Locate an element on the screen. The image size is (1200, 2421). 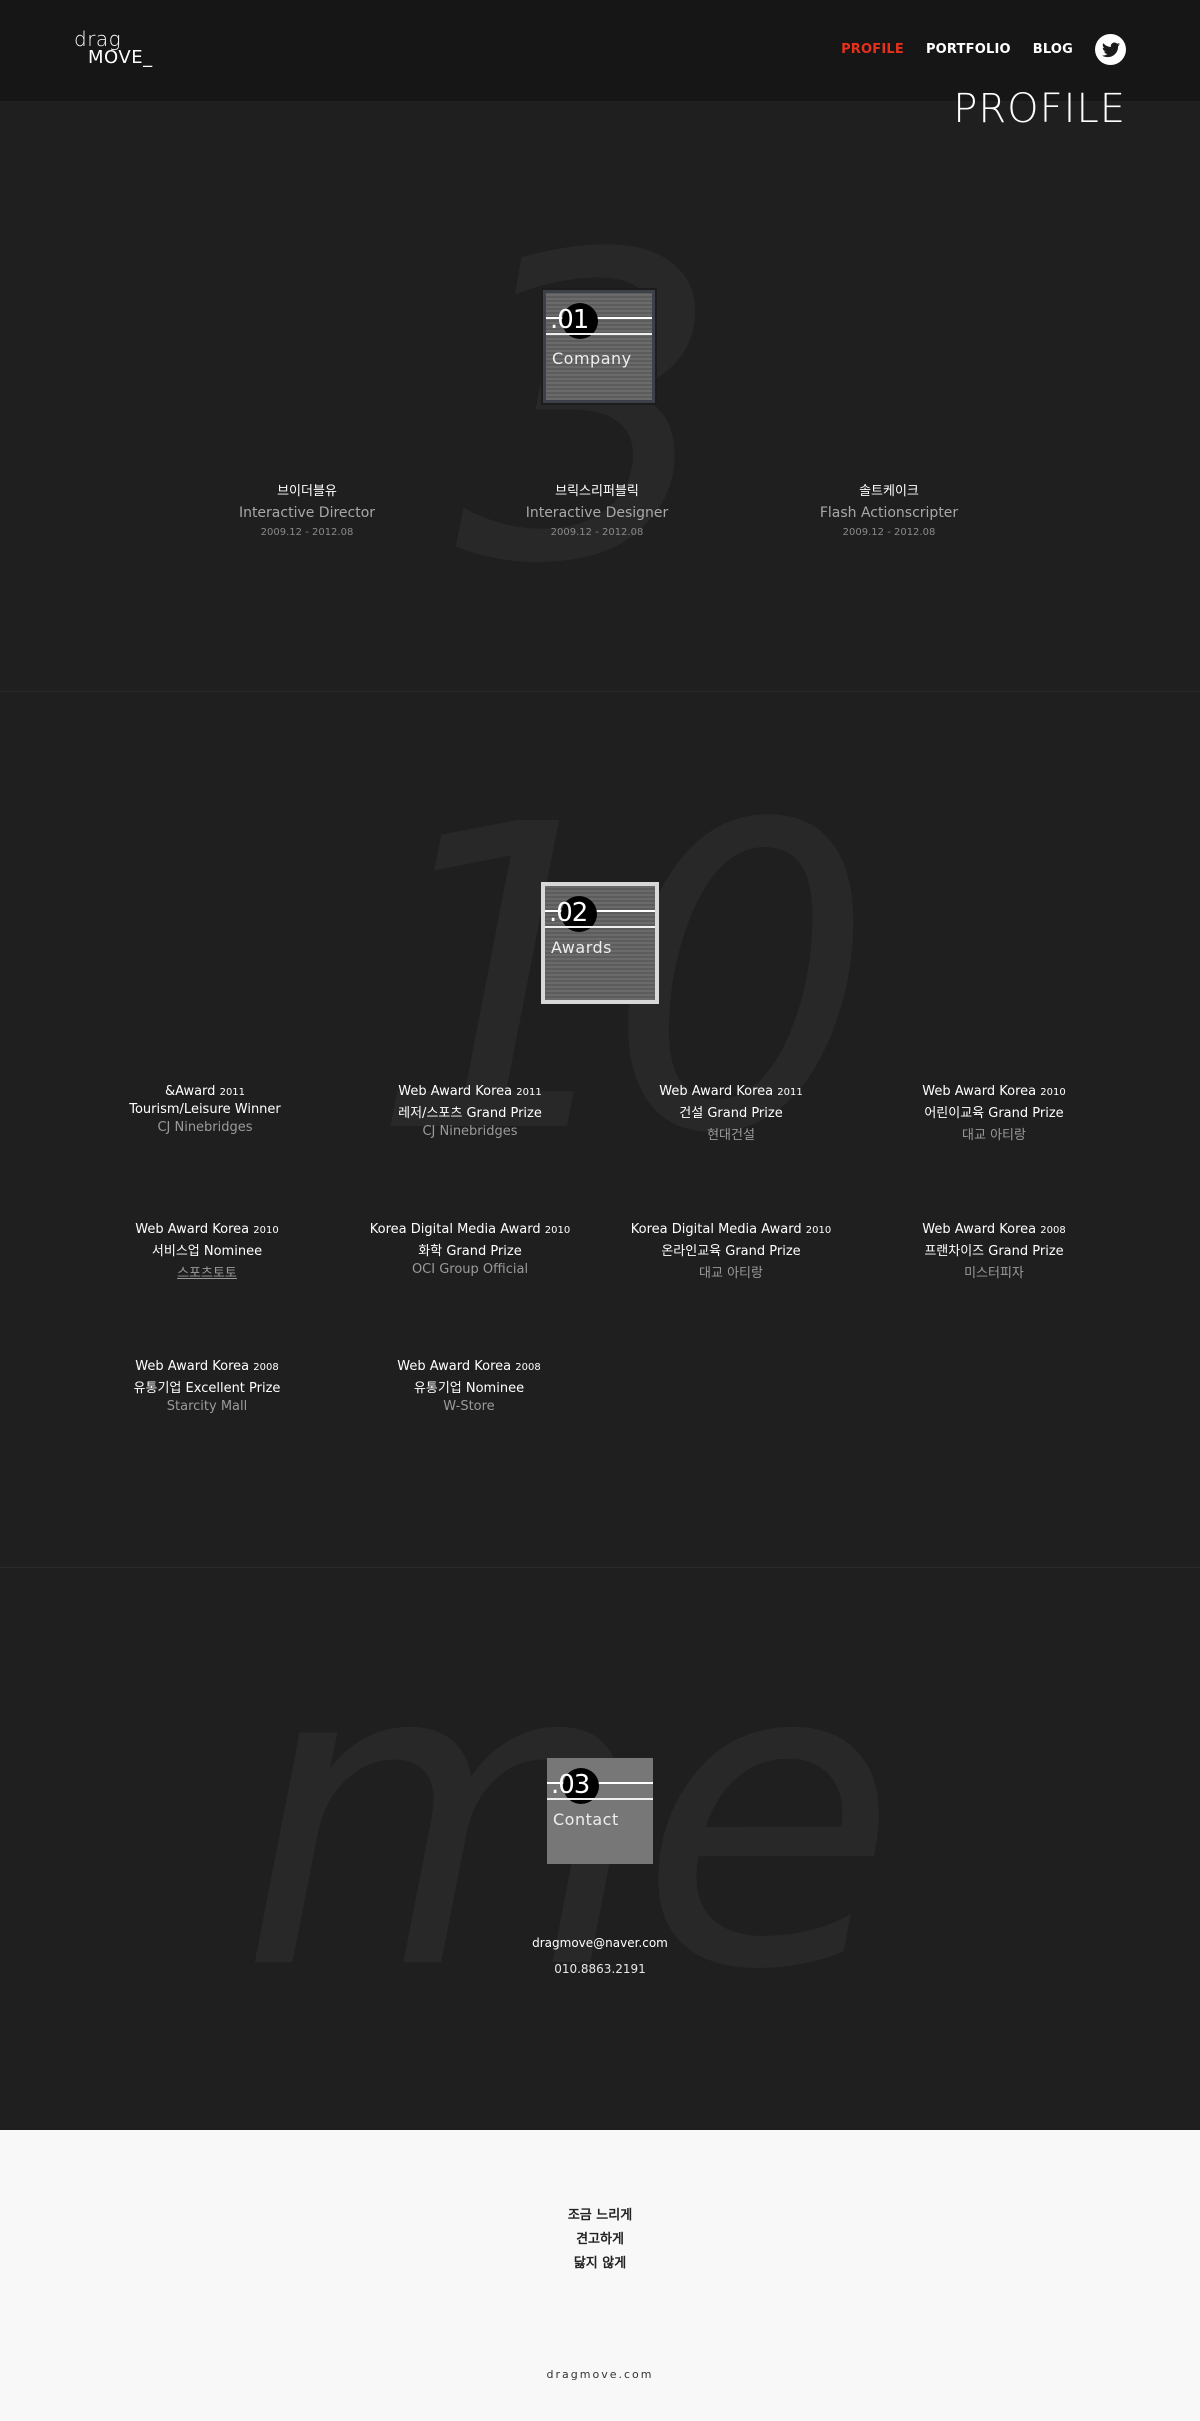
award-prize: 프랜차이즈 Grand Prize is located at coordinates (994, 1251).